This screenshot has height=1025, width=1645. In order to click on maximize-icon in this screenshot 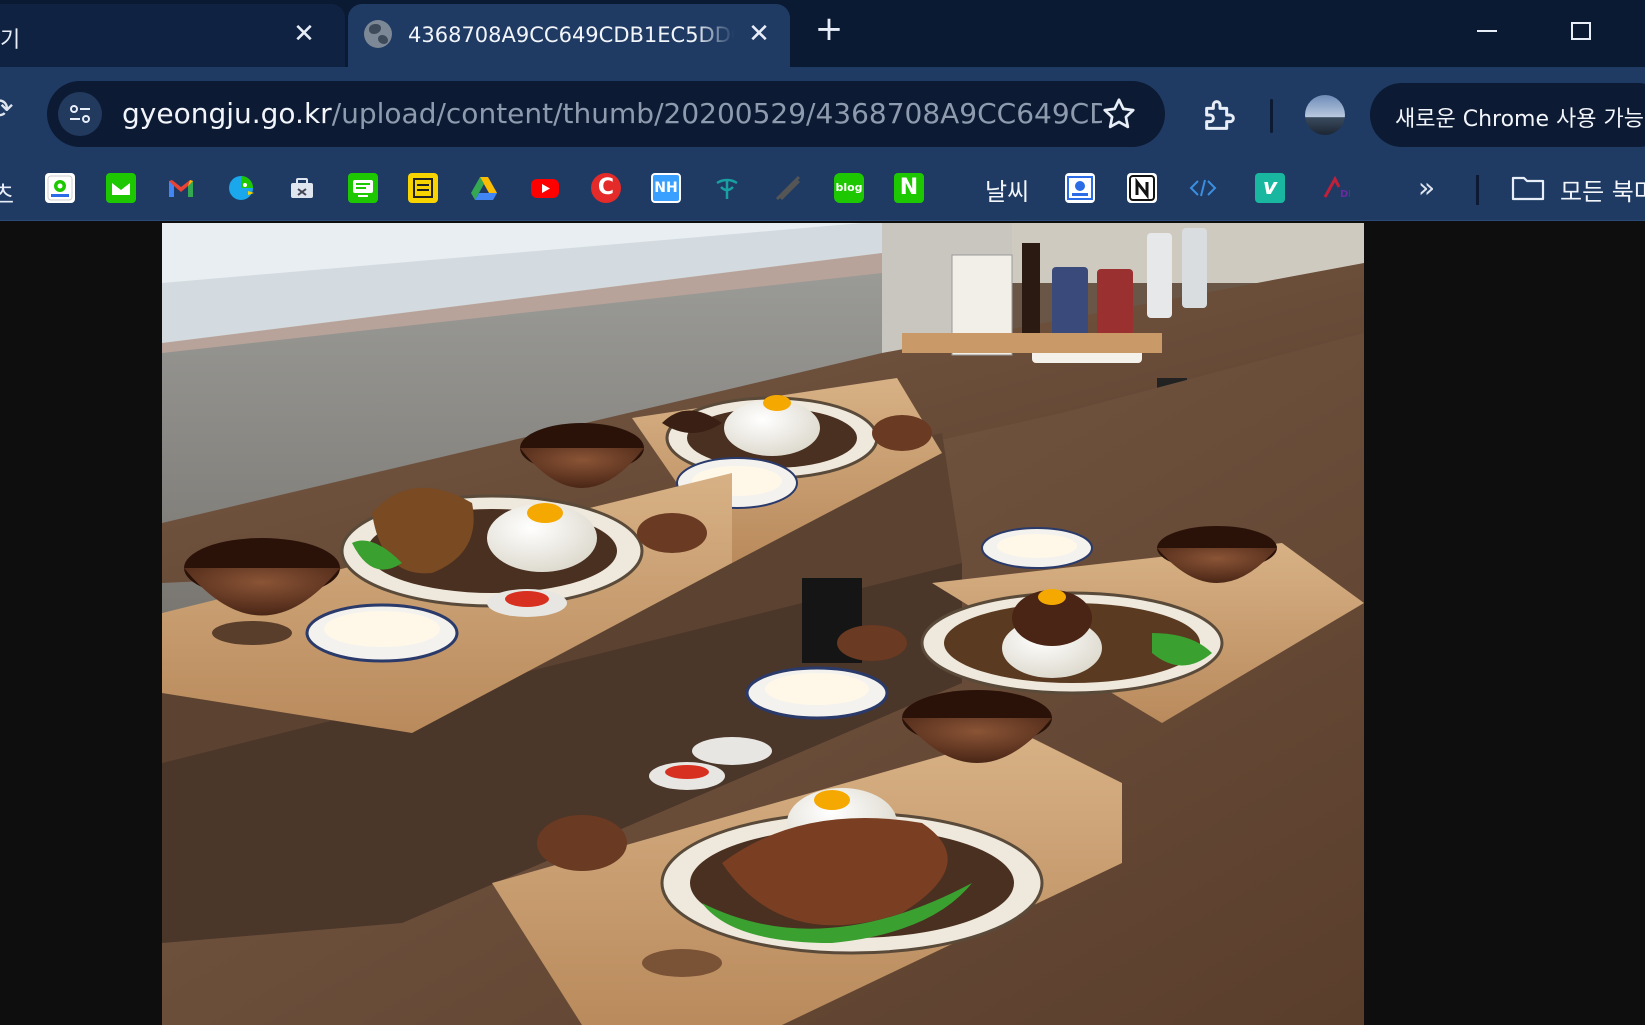, I will do `click(1581, 31)`.